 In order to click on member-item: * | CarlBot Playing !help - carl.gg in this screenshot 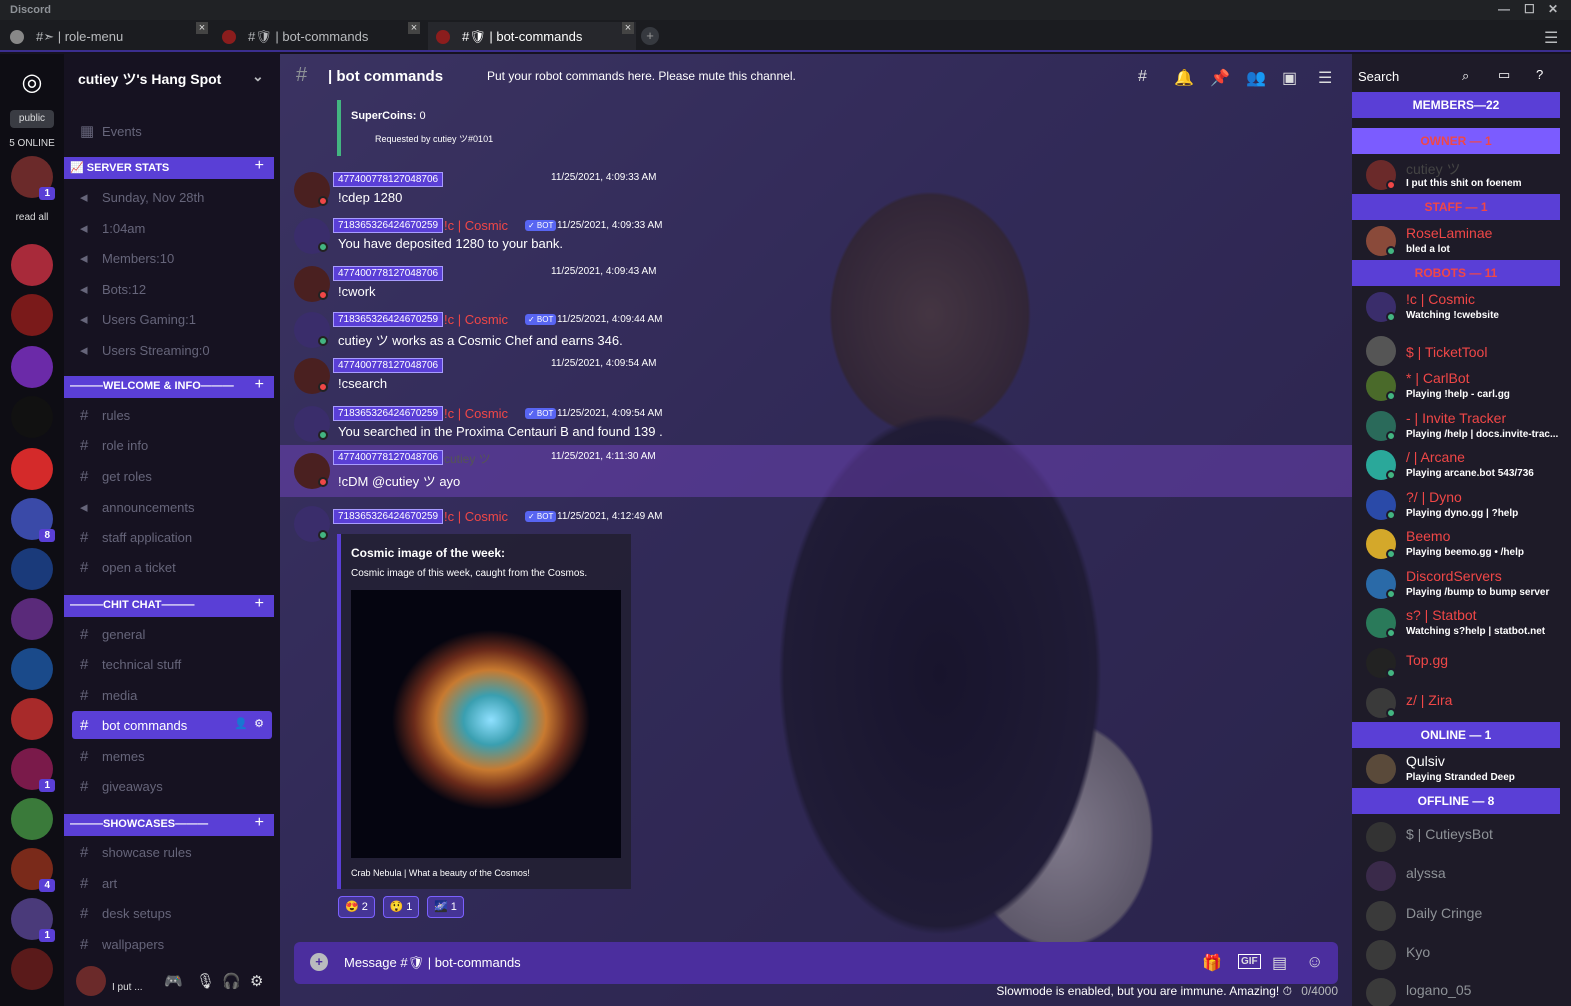, I will do `click(1466, 389)`.